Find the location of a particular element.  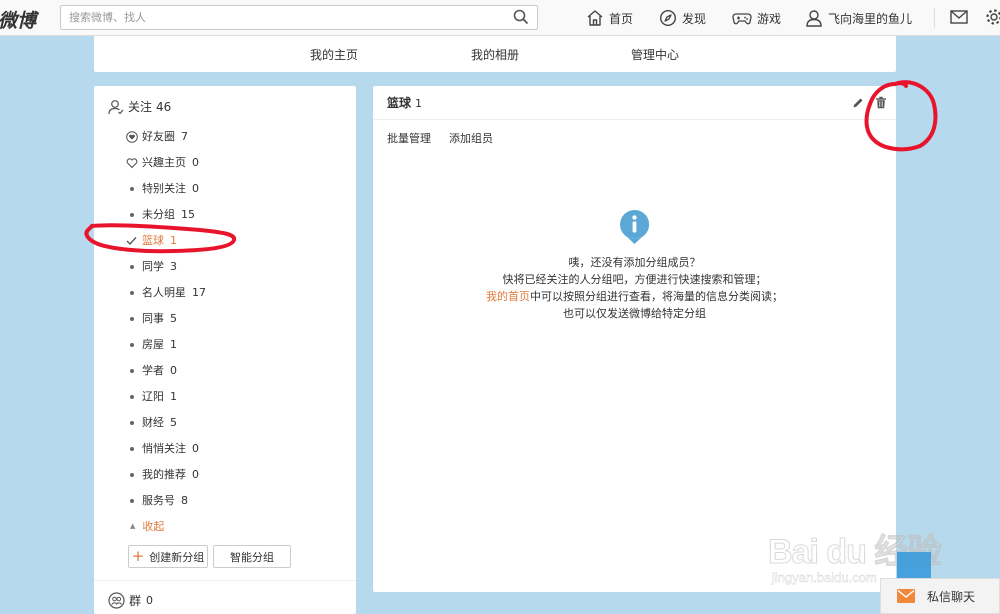

nav-divider is located at coordinates (934, 18).